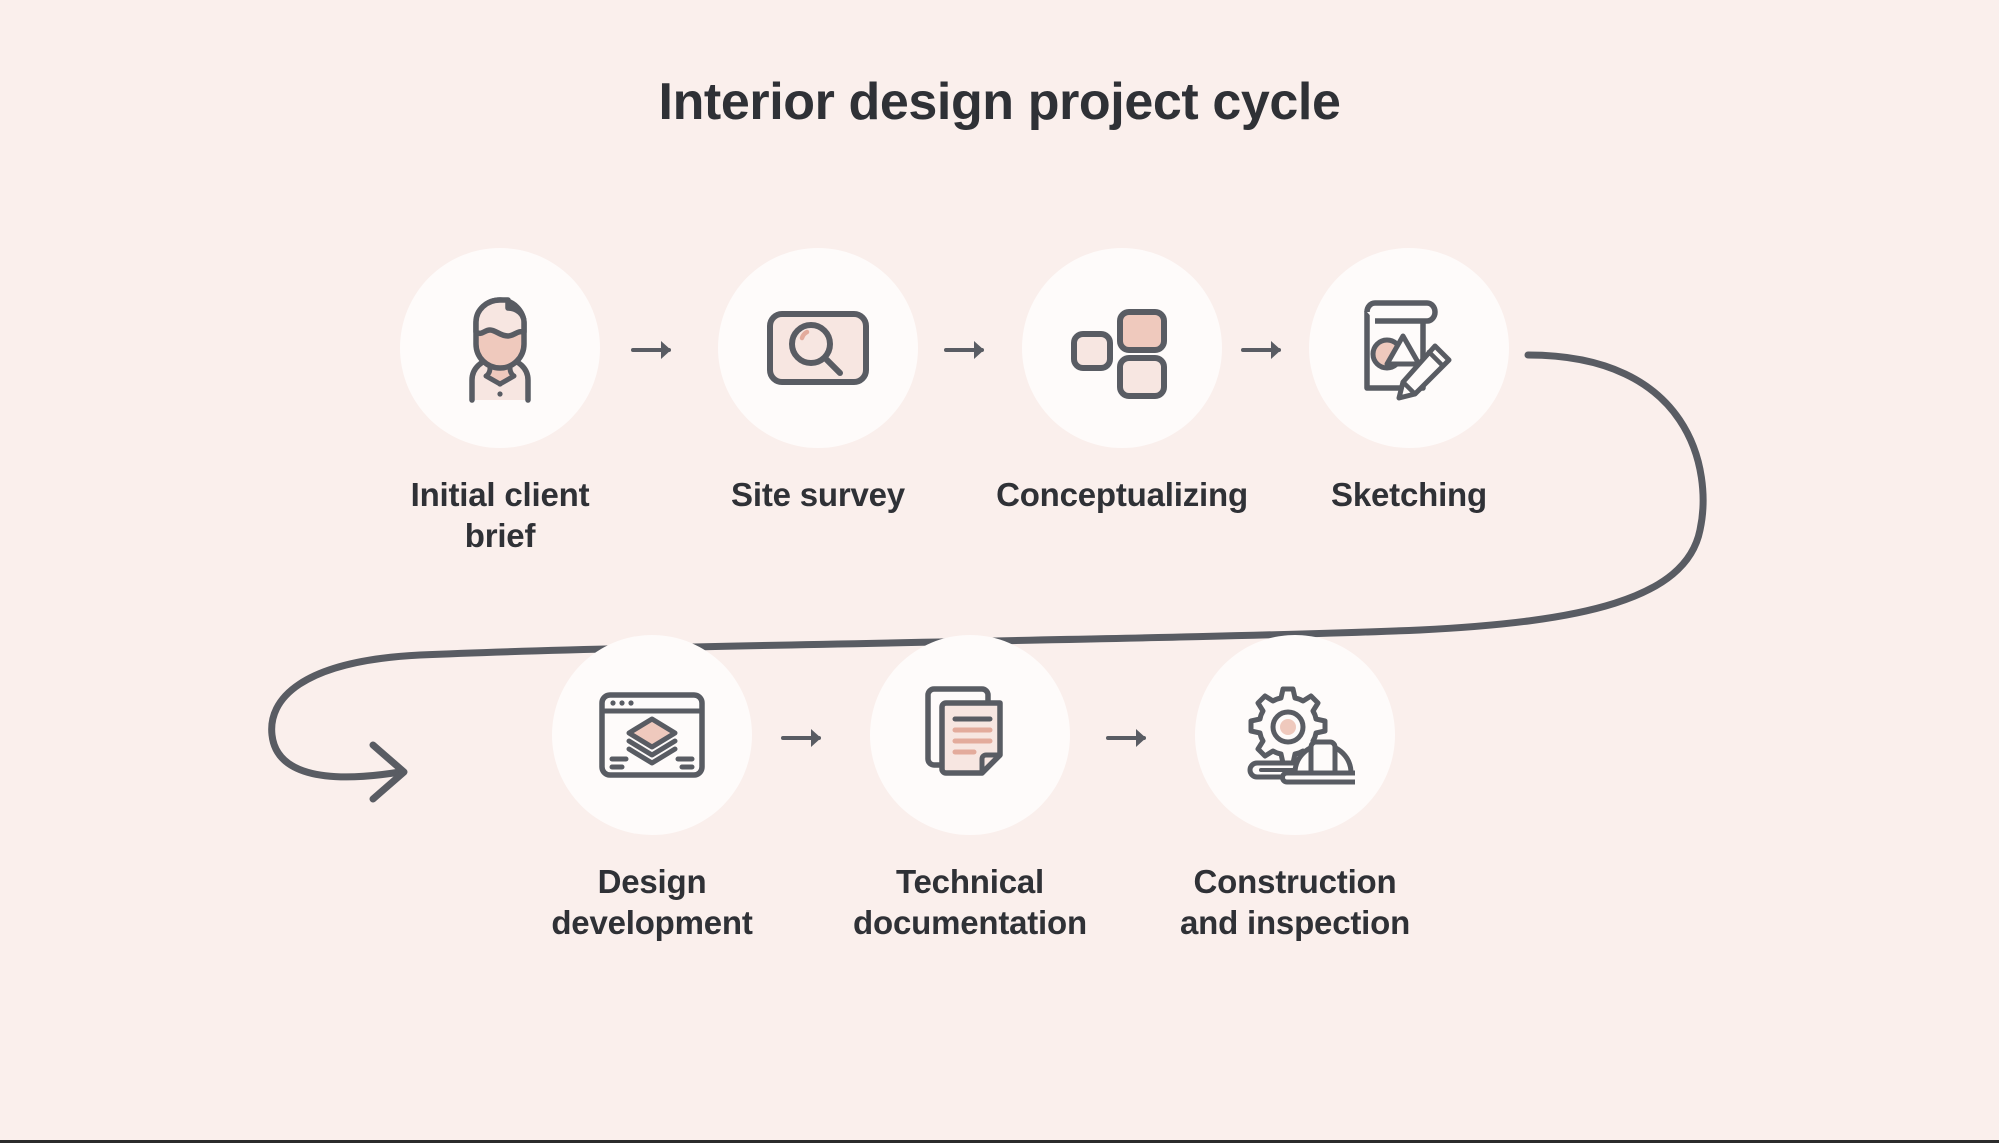 This screenshot has height=1143, width=1999. Describe the element at coordinates (1409, 494) in the screenshot. I see `flow-step-label: Sketching` at that location.